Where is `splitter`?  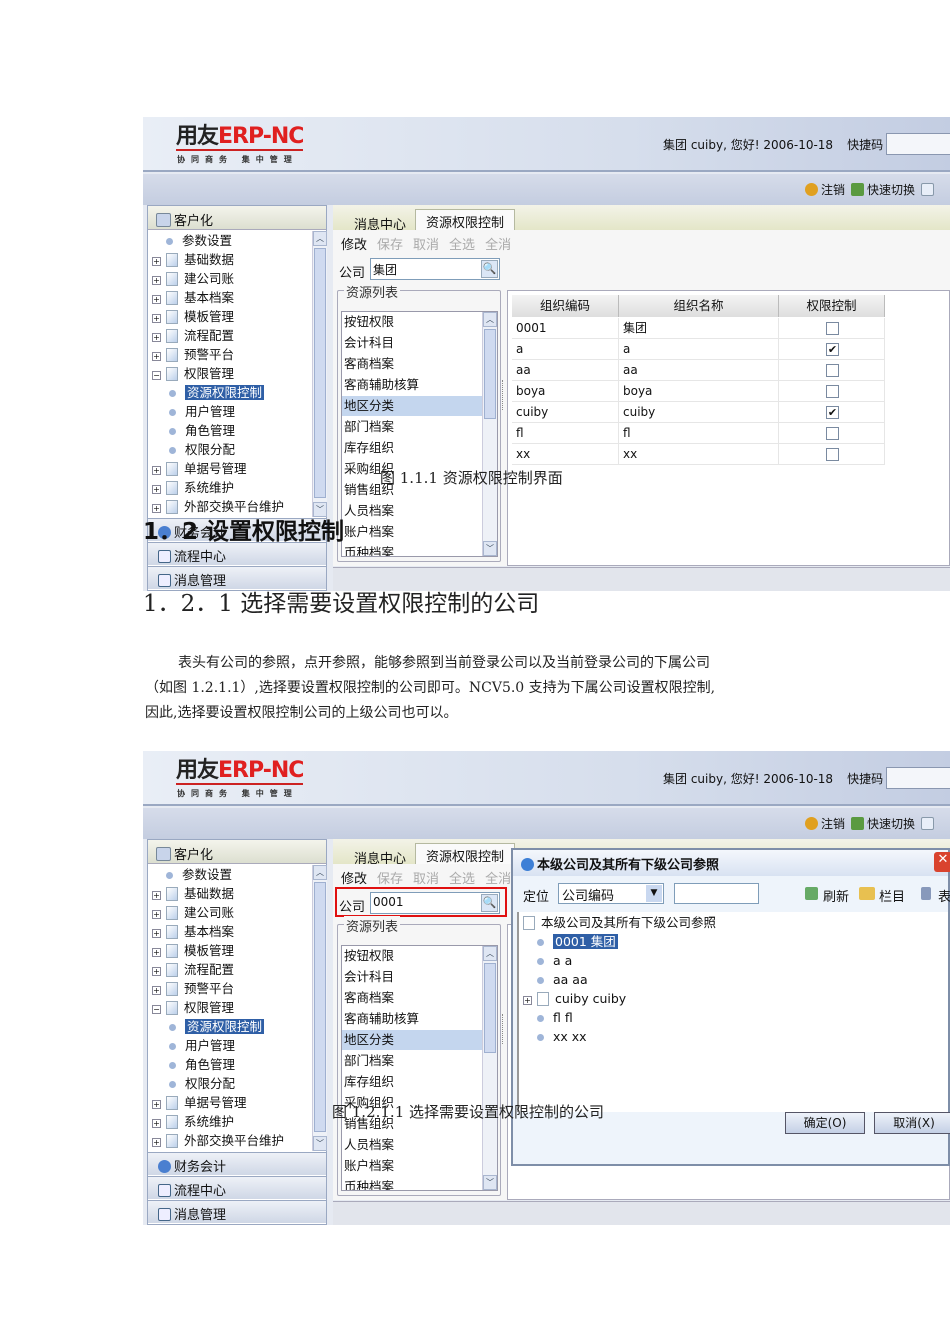
splitter is located at coordinates (503, 395).